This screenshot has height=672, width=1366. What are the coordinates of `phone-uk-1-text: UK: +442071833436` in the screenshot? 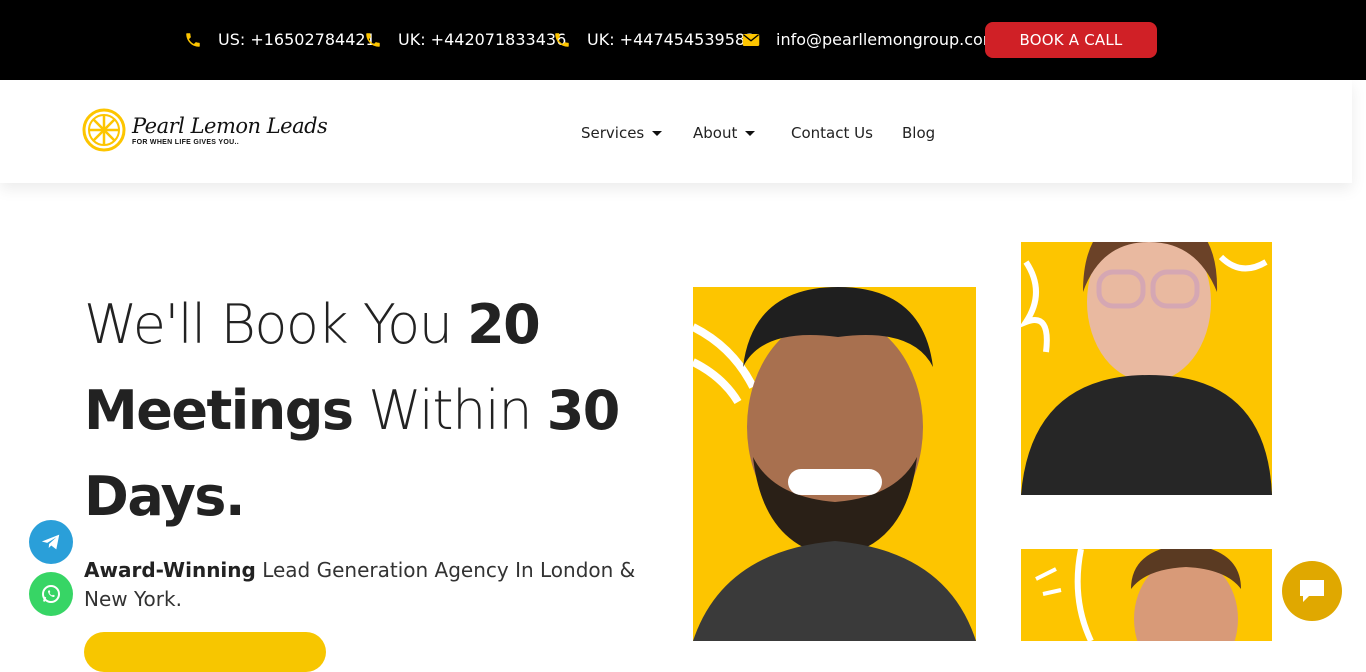 It's located at (482, 39).